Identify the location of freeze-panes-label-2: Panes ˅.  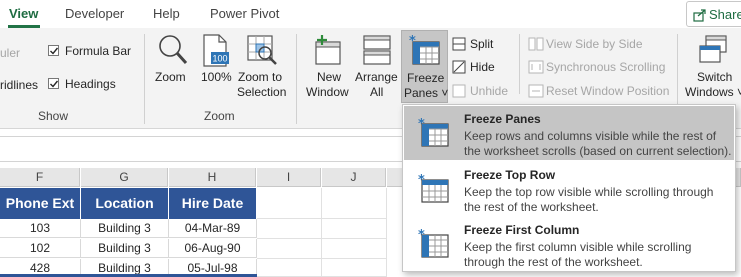
(426, 93).